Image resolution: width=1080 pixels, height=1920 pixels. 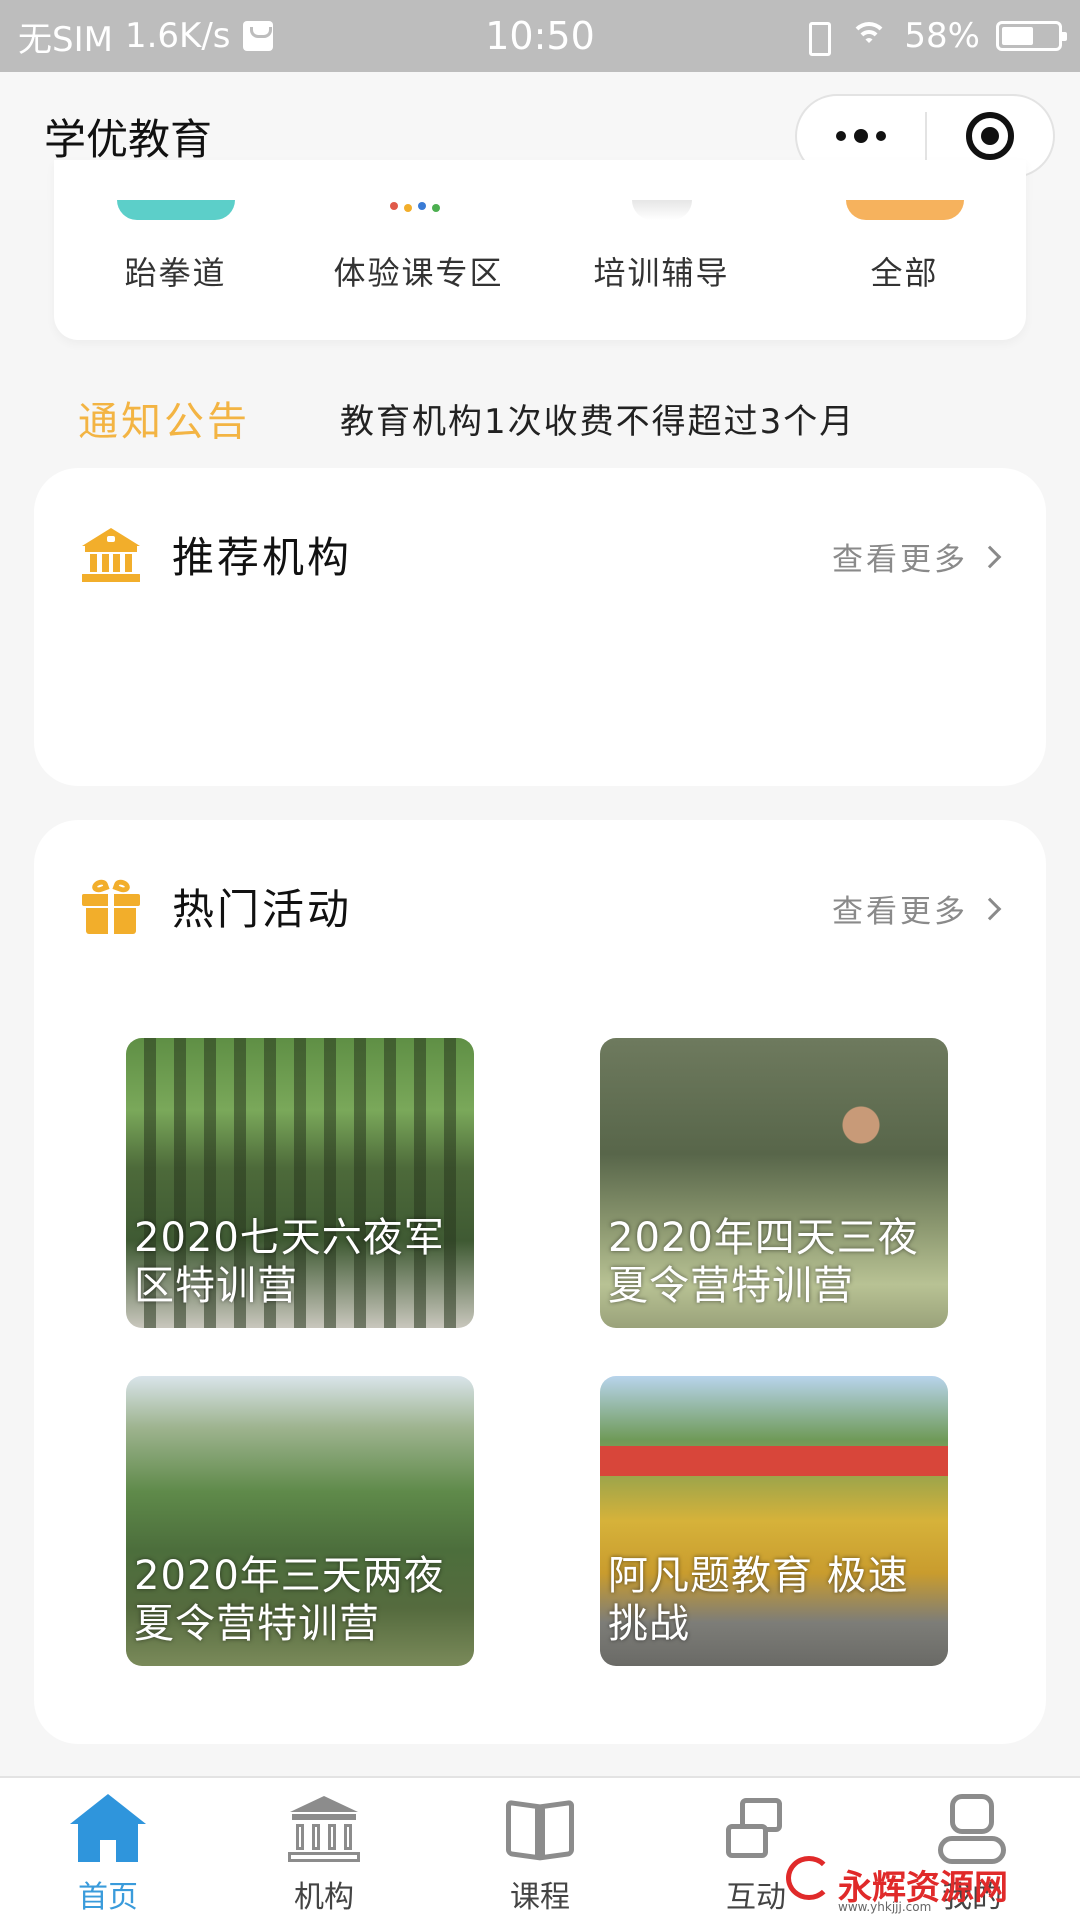 What do you see at coordinates (885, 1907) in the screenshot?
I see `watermark-url: www.yhkjjj.com` at bounding box center [885, 1907].